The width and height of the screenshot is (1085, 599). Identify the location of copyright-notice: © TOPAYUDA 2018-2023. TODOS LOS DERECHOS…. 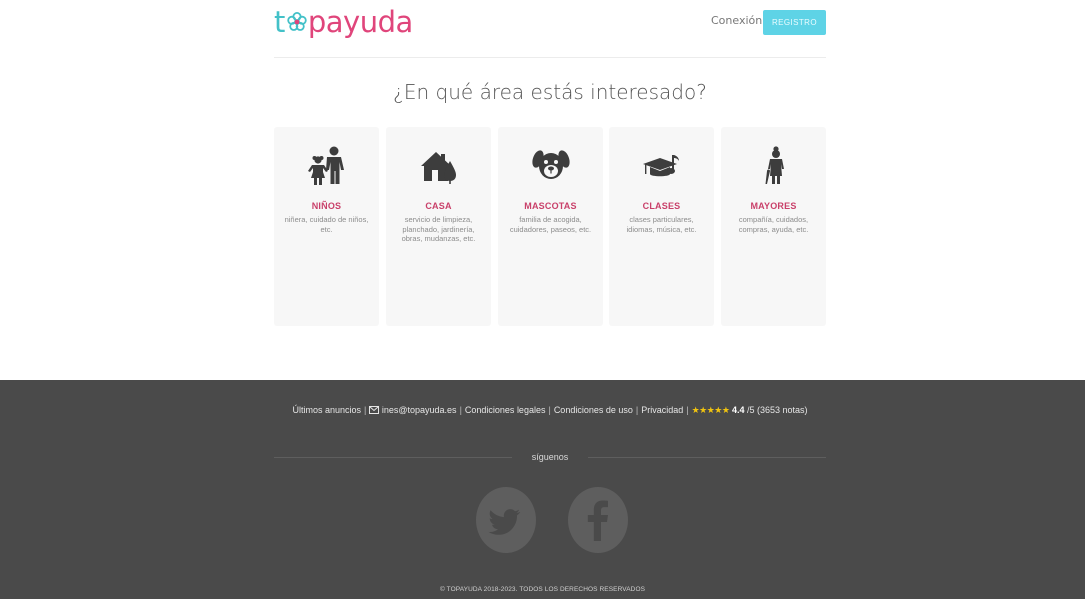
(542, 589).